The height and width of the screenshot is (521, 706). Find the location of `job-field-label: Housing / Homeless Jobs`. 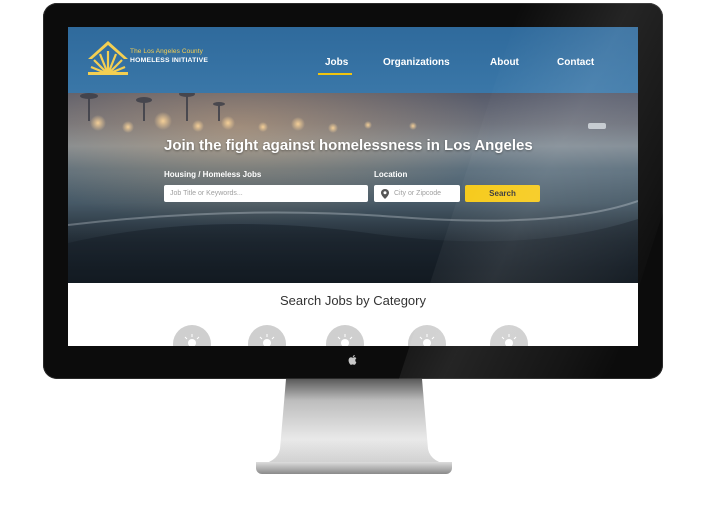

job-field-label: Housing / Homeless Jobs is located at coordinates (213, 174).